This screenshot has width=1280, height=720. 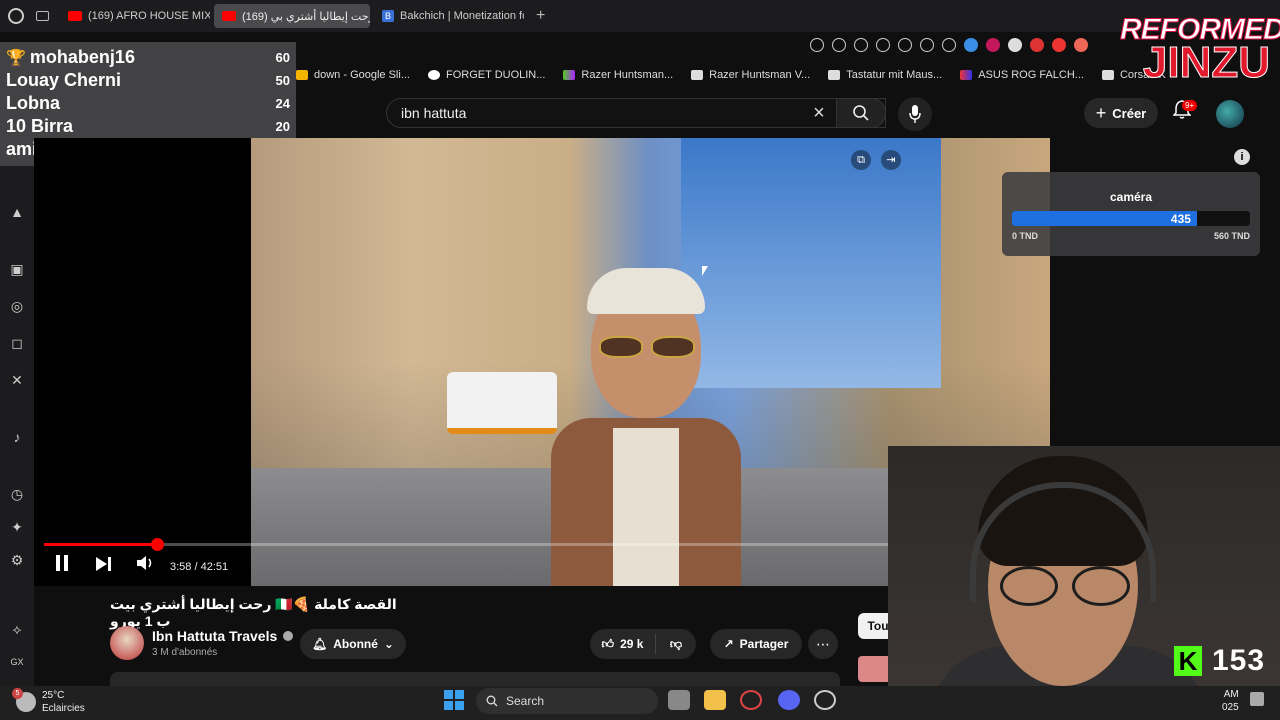 I want to click on subscriber-count: 3 M d'abonnés, so click(x=185, y=652).